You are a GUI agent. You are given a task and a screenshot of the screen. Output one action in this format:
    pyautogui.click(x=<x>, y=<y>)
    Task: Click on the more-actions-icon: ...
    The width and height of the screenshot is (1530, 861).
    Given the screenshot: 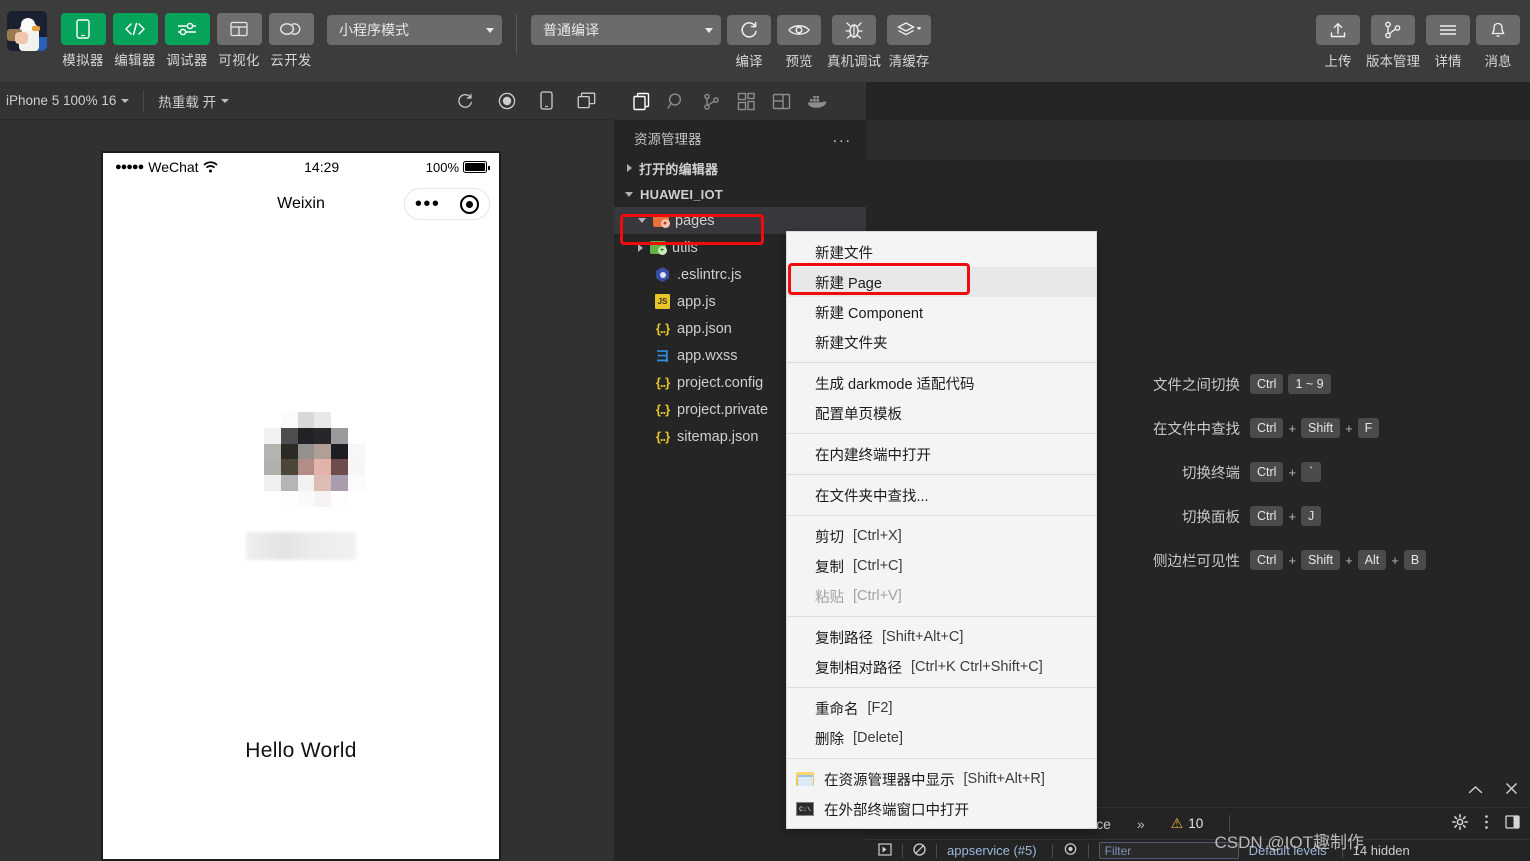 What is the action you would take?
    pyautogui.click(x=842, y=138)
    